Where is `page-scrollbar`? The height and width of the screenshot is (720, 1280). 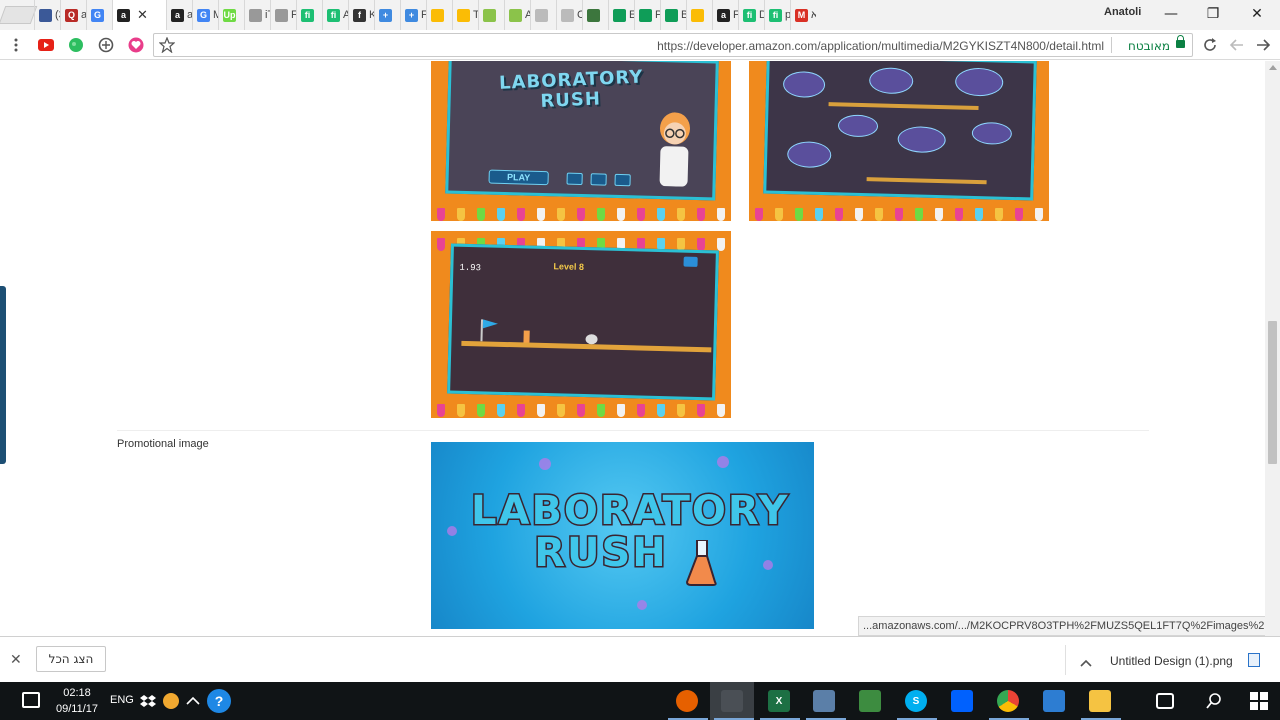 page-scrollbar is located at coordinates (1272, 348).